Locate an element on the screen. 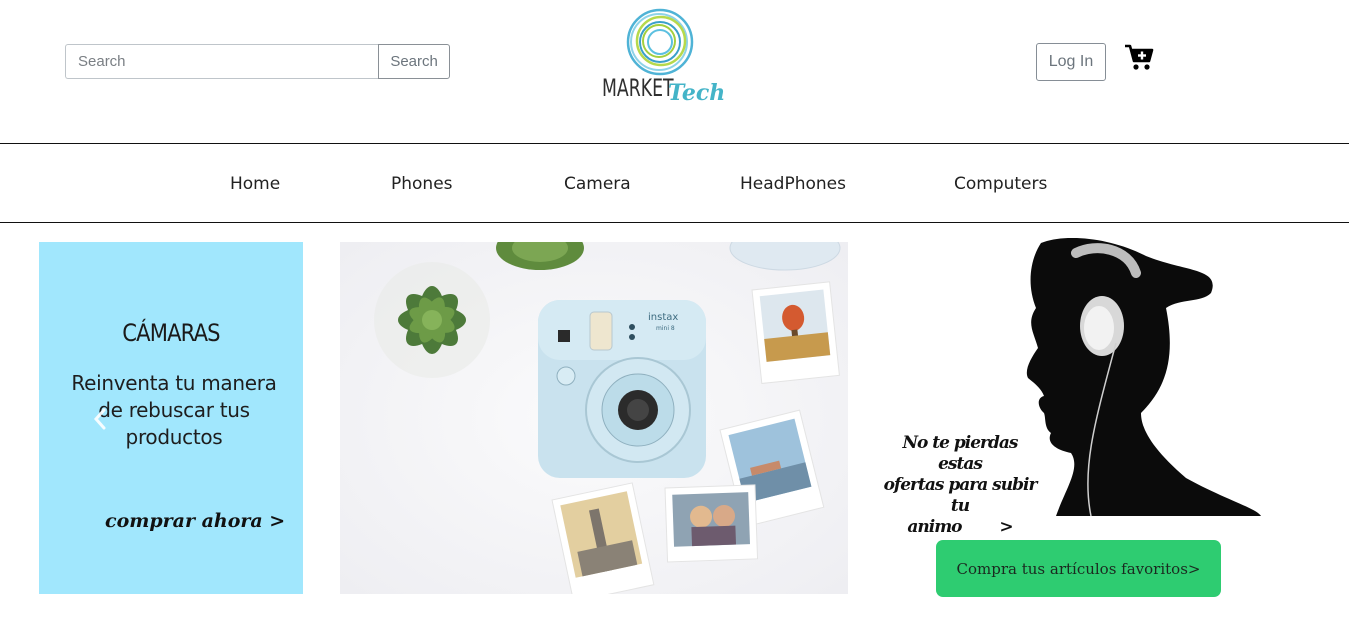  camera-model-label: mini 8 is located at coordinates (665, 328).